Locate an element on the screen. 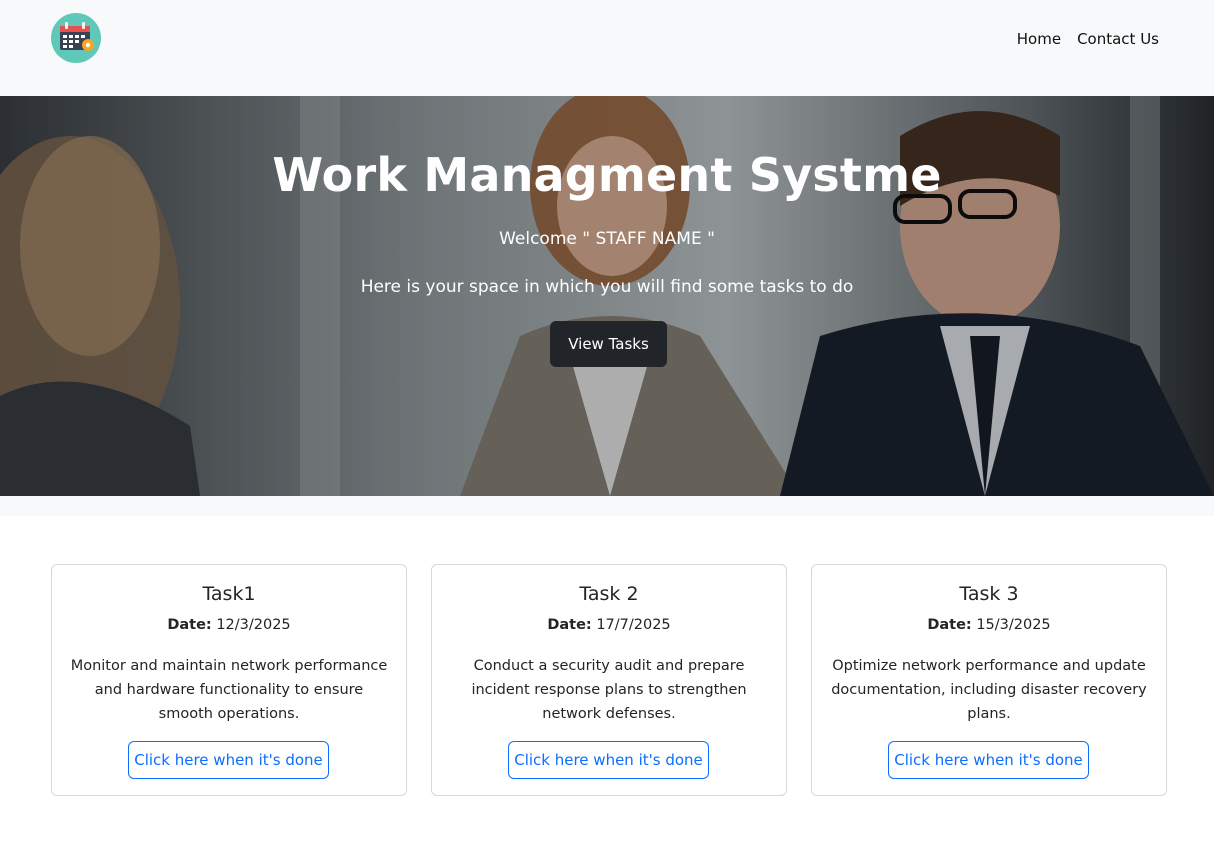 This screenshot has height=846, width=1214. task-date-value: 17/7/2025 is located at coordinates (633, 625).